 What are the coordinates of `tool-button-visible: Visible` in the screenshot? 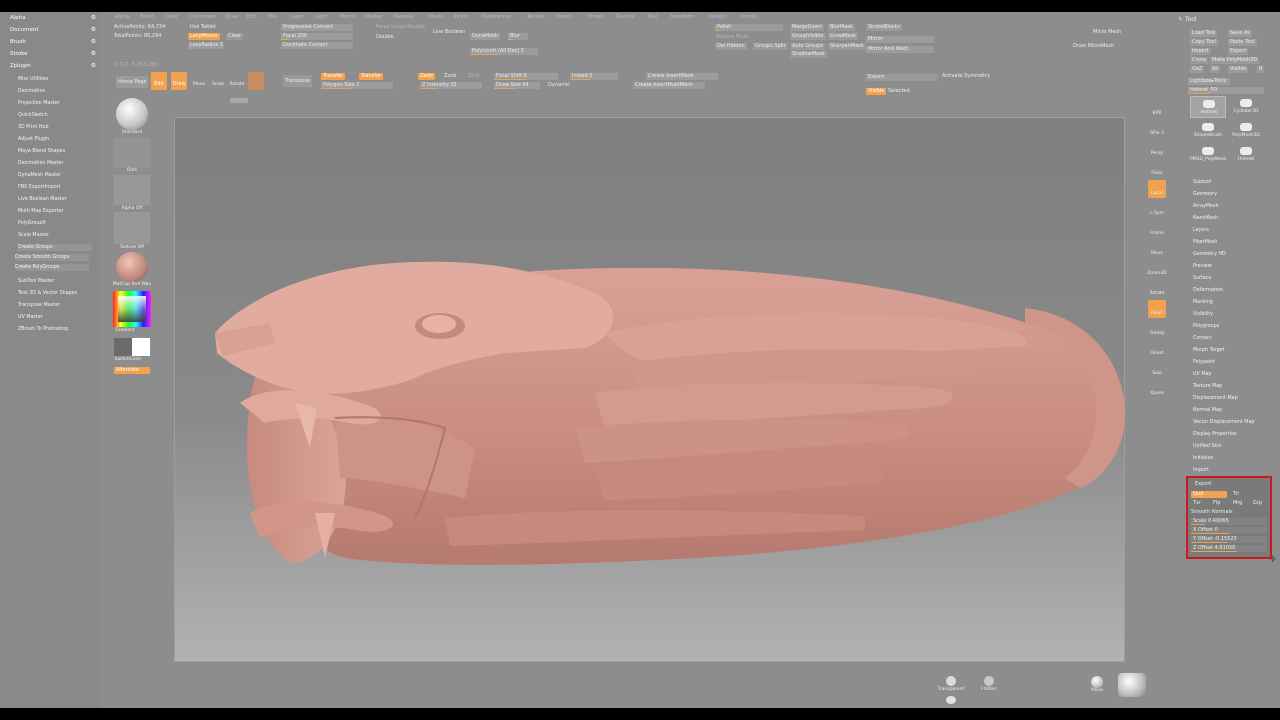 It's located at (1238, 69).